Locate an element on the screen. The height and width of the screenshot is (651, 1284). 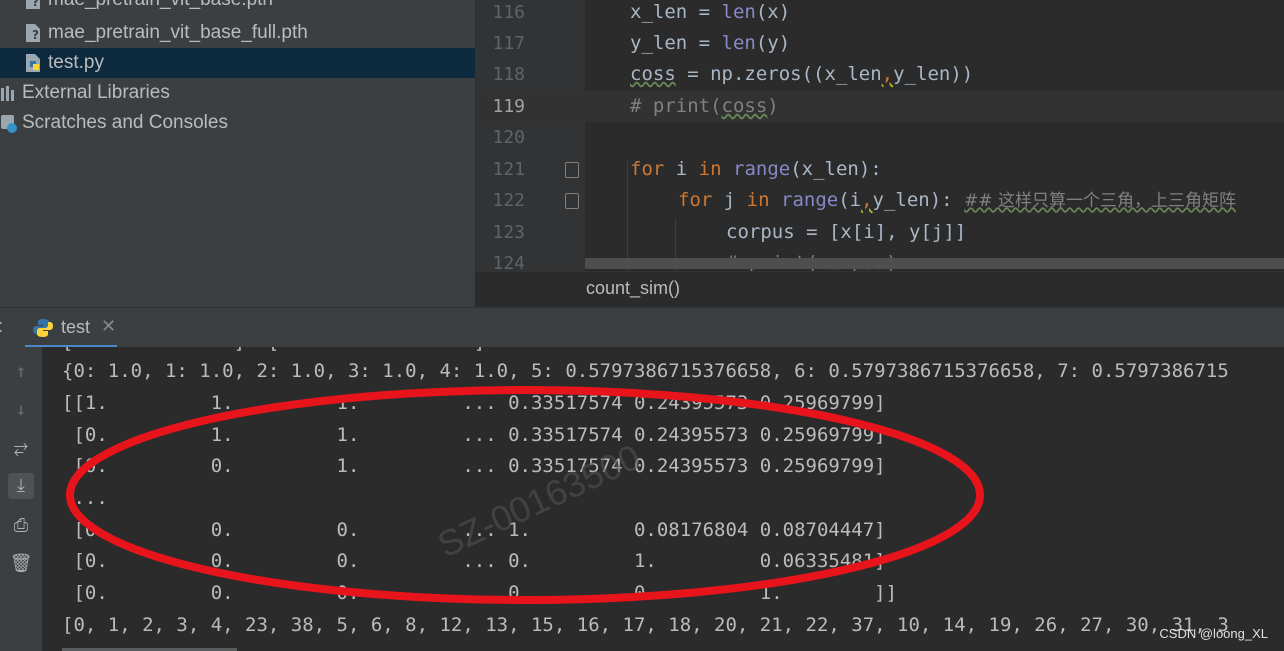
python-file-icon is located at coordinates (33, 63).